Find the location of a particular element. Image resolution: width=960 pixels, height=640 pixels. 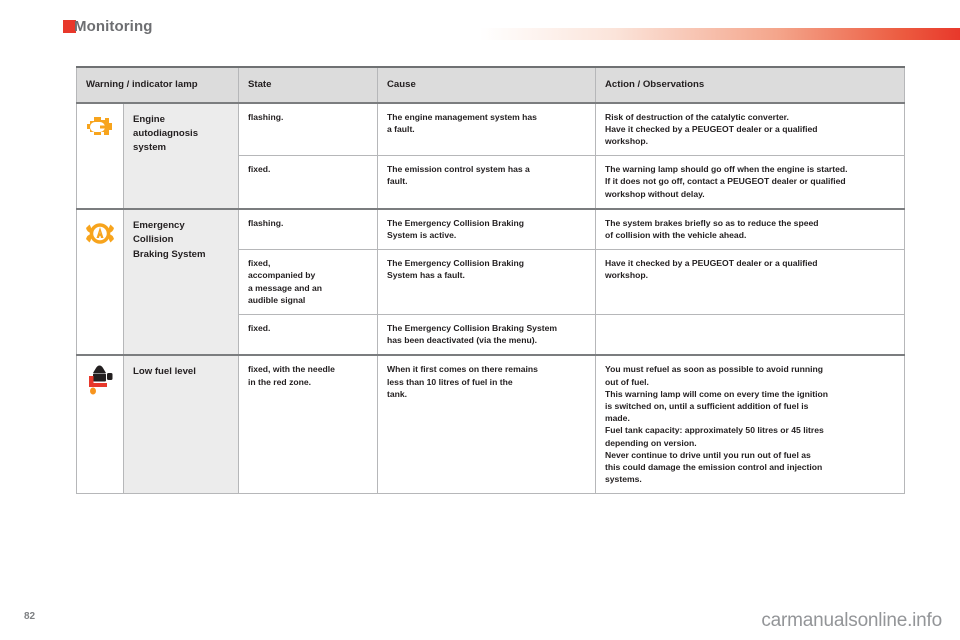

cause-line: less than 10 litres of fuel in the is located at coordinates (450, 381).